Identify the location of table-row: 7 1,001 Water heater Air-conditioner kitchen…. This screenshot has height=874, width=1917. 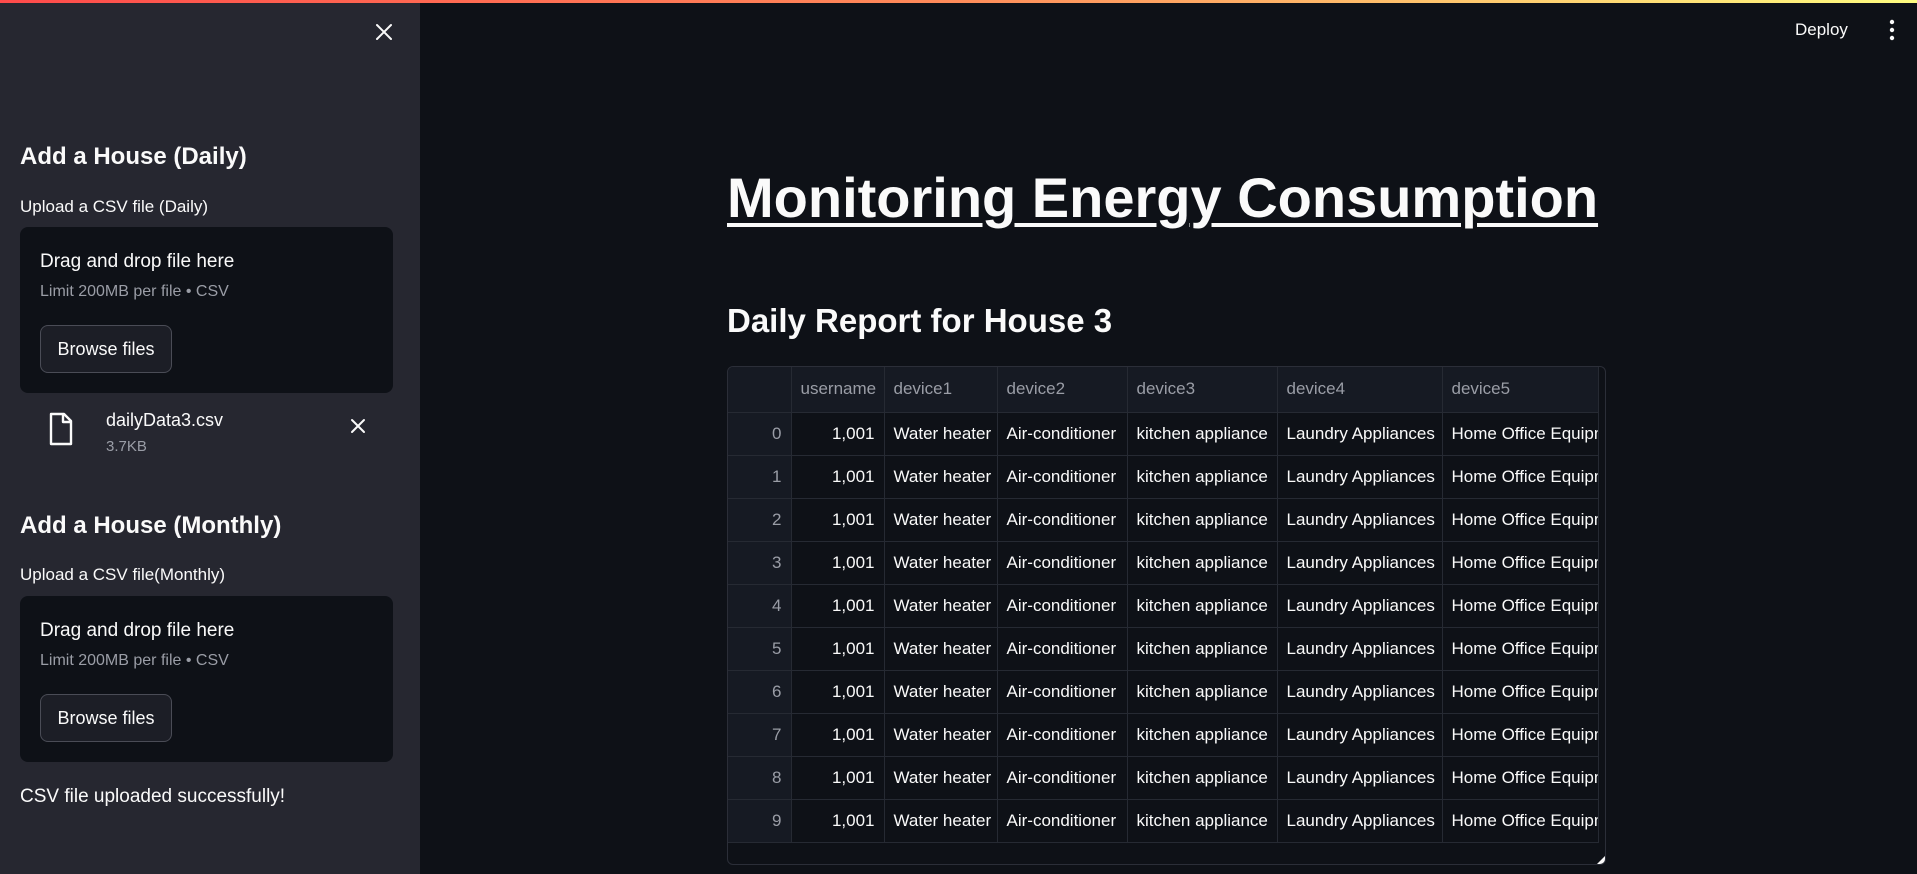
(1163, 735).